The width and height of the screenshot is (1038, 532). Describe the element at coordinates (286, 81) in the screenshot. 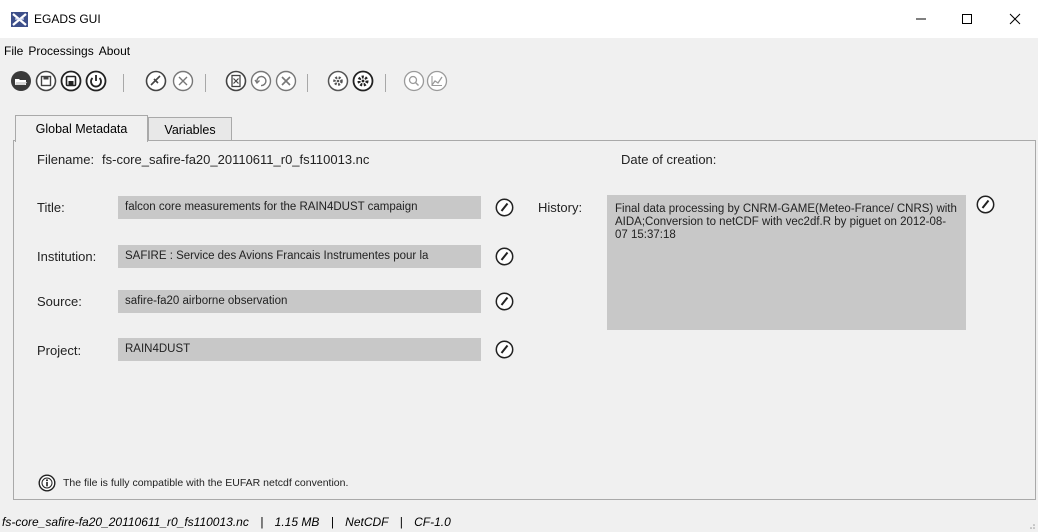

I see `delete-icon` at that location.